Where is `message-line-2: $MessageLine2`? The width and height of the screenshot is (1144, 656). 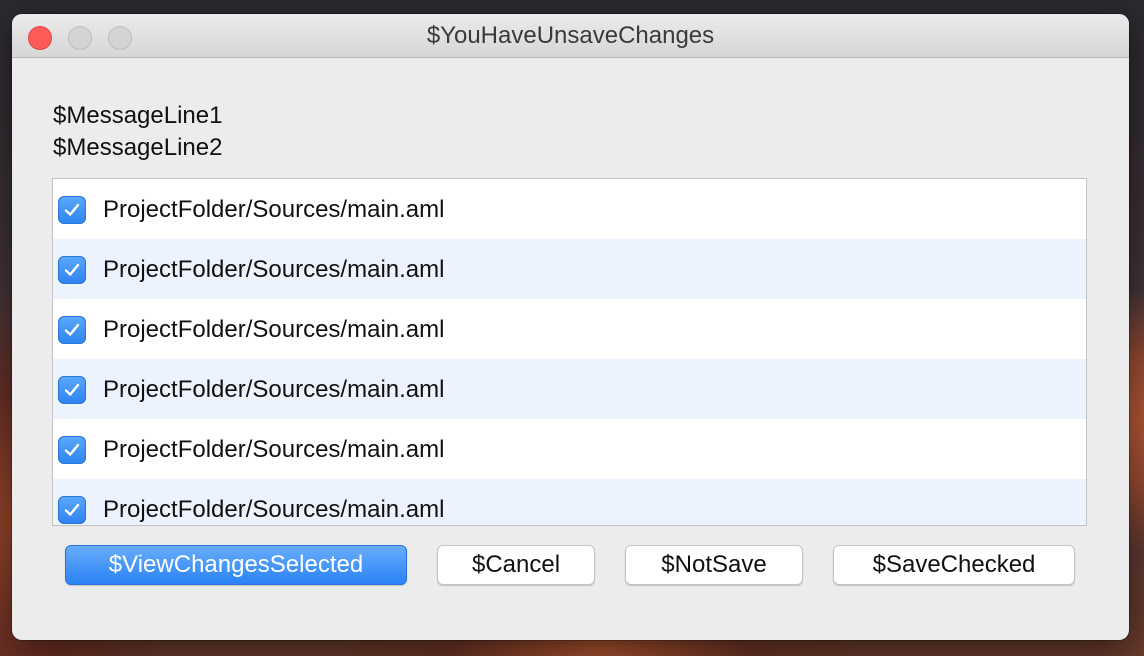 message-line-2: $MessageLine2 is located at coordinates (138, 147).